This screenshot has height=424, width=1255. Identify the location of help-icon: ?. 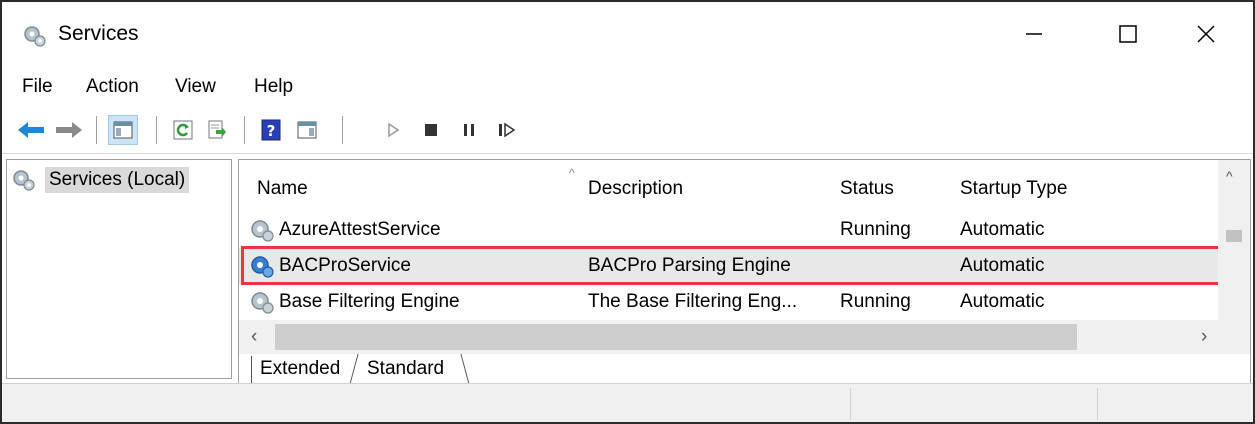
(271, 130).